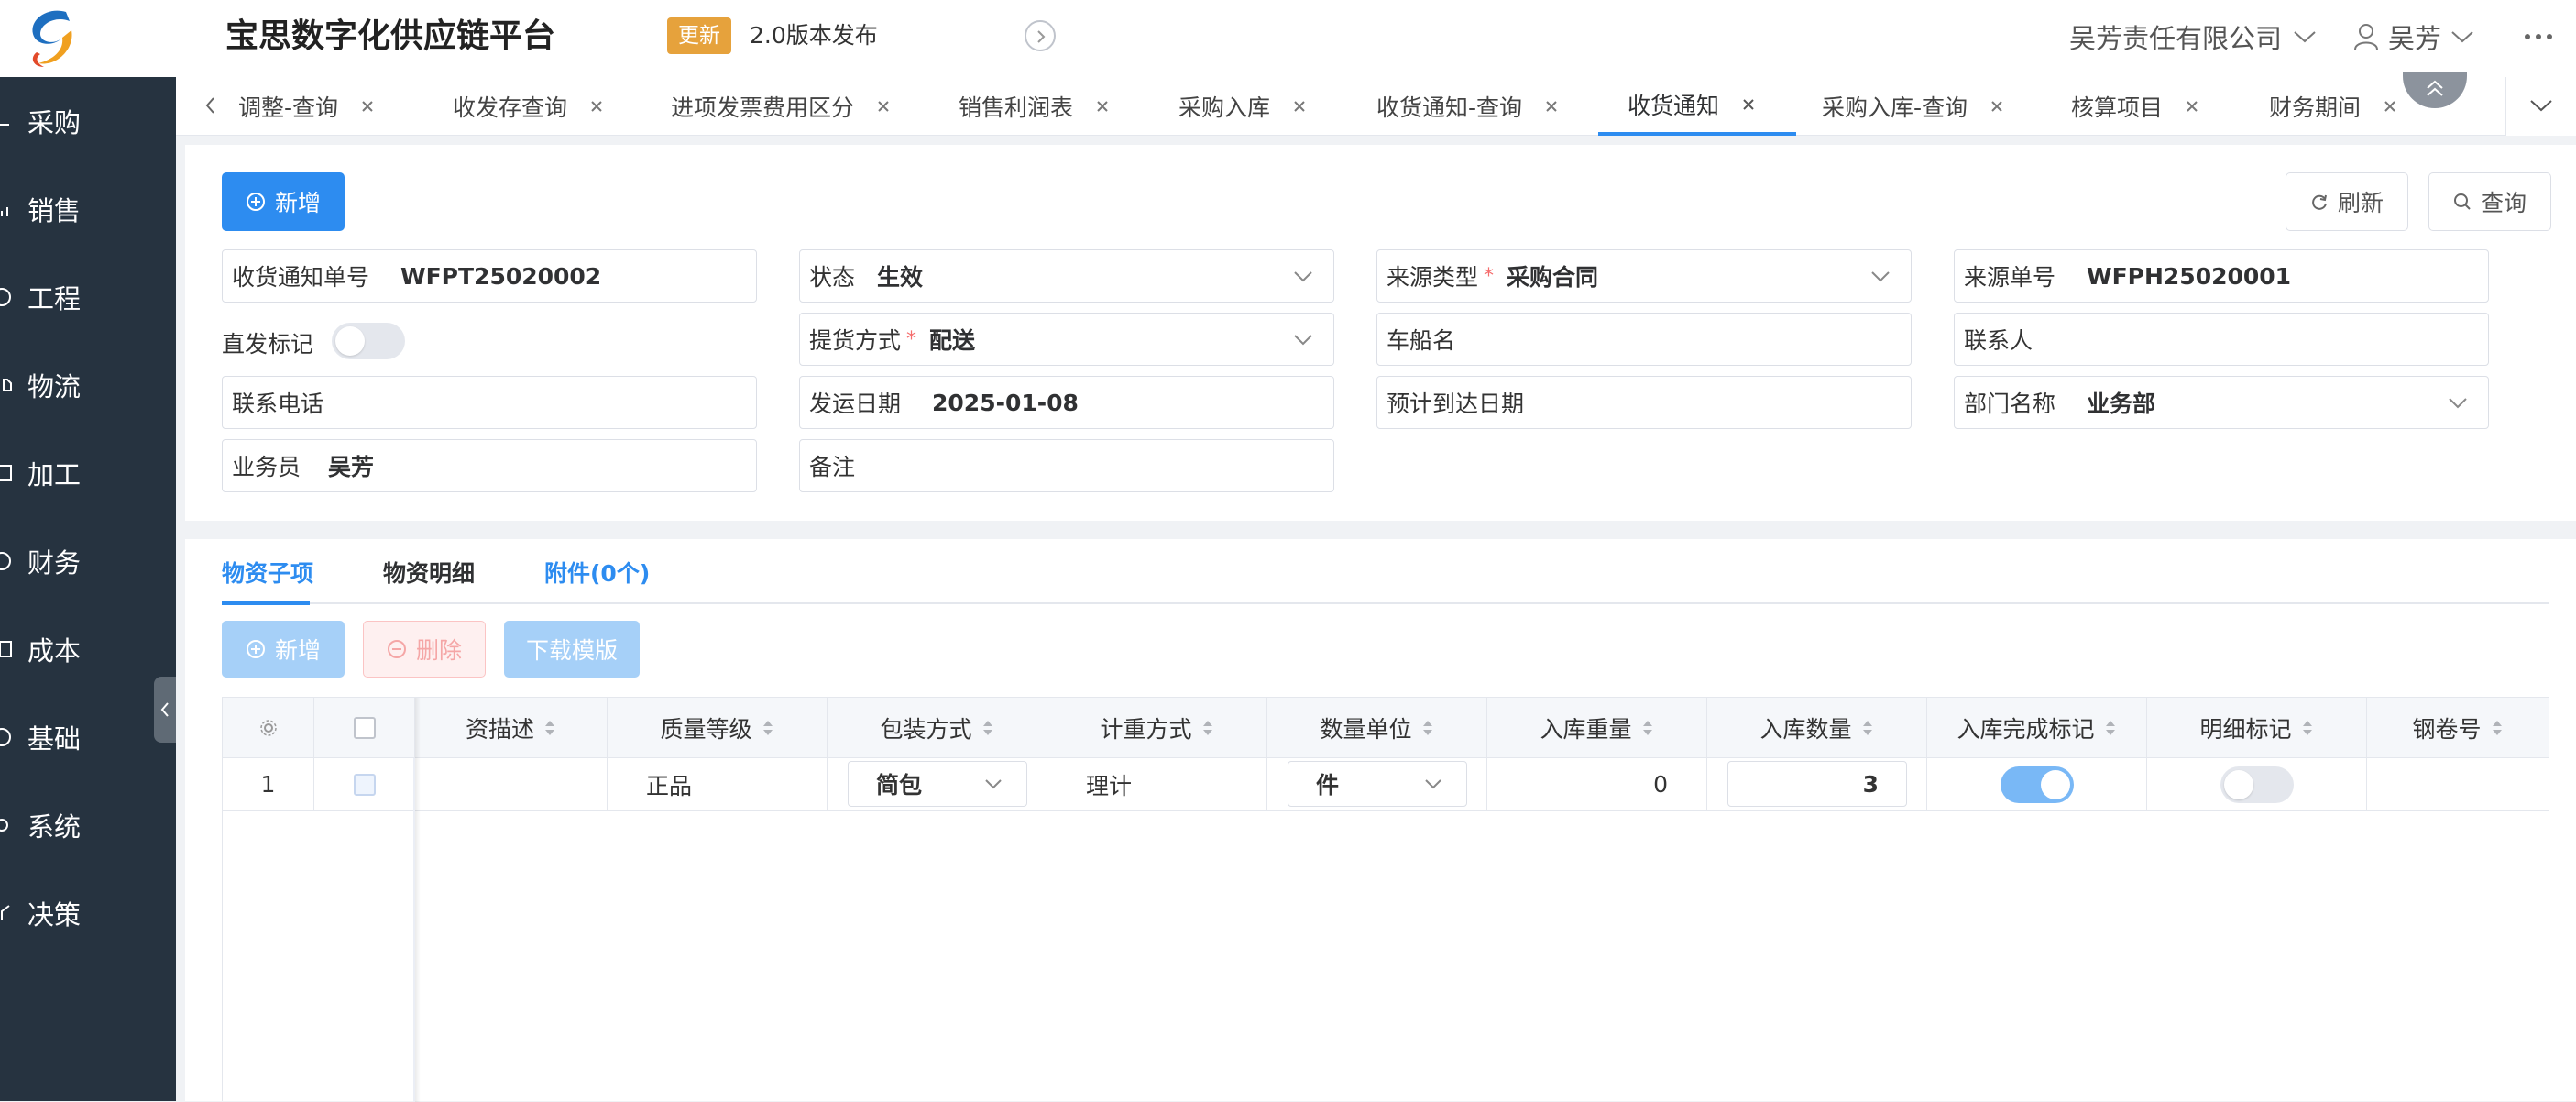 The image size is (2576, 1102). What do you see at coordinates (283, 649) in the screenshot?
I see `add-row-button: 新增` at bounding box center [283, 649].